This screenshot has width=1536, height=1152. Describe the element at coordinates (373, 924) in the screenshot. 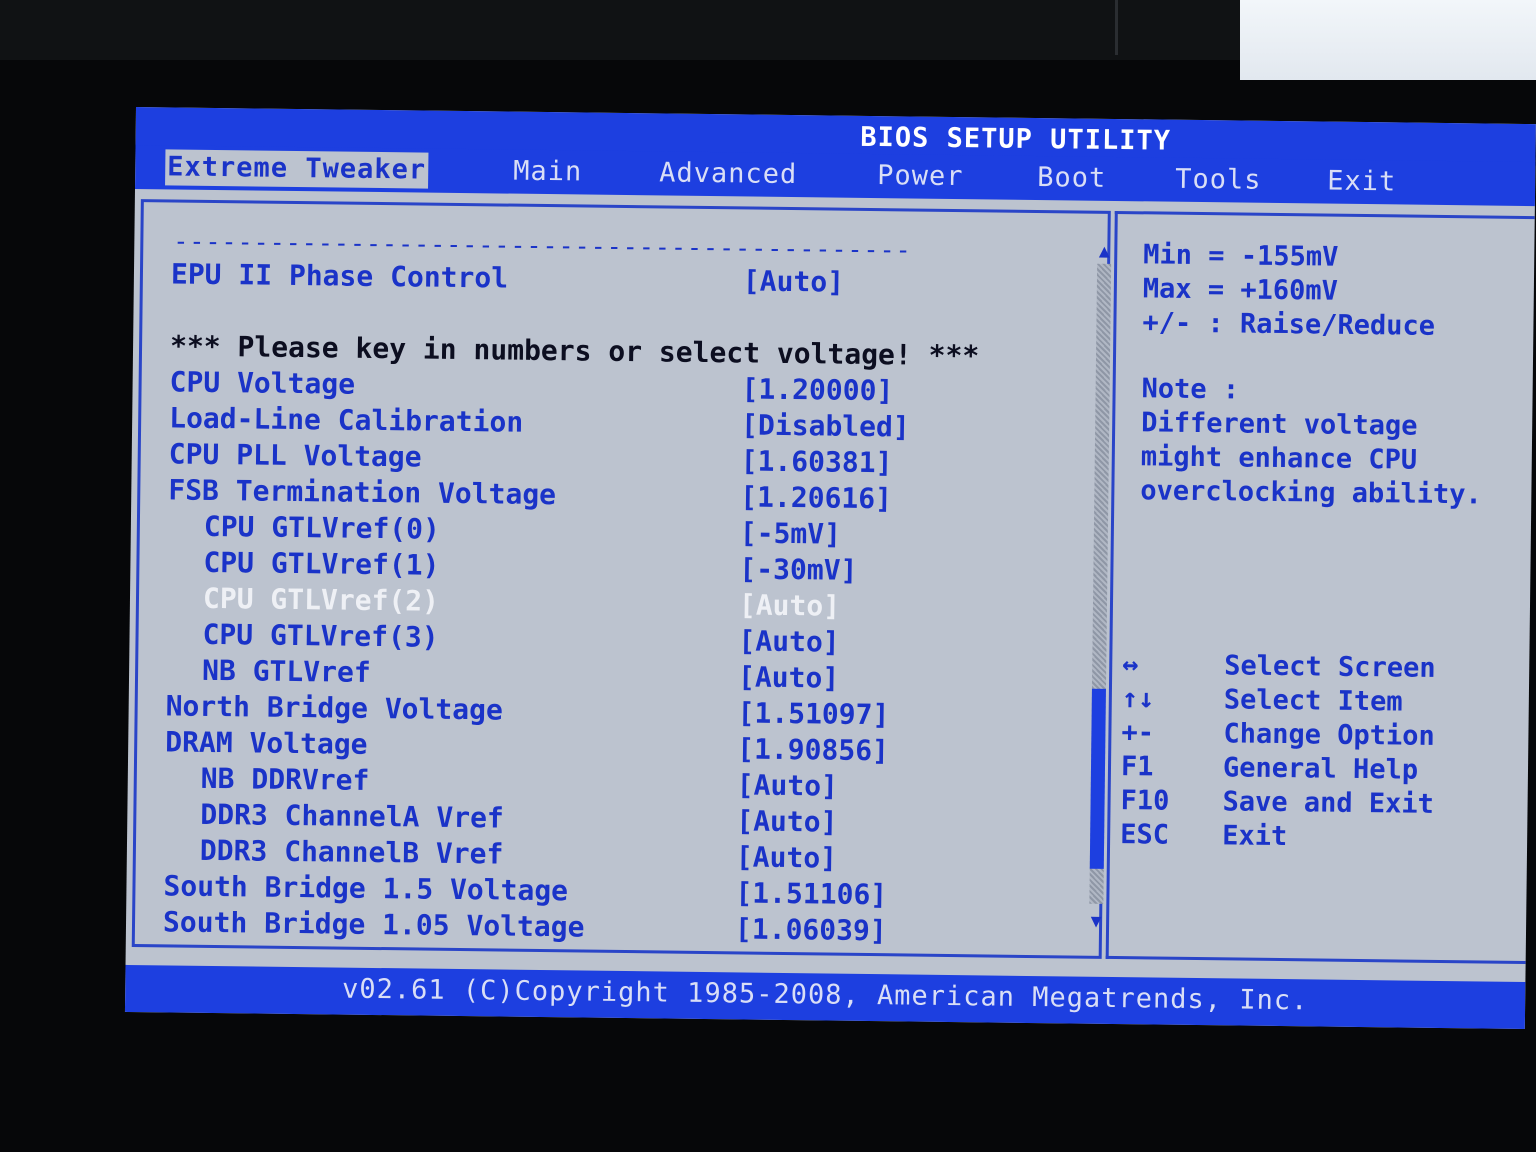

I see `setting-label: South Bridge 1.05 Voltage` at that location.